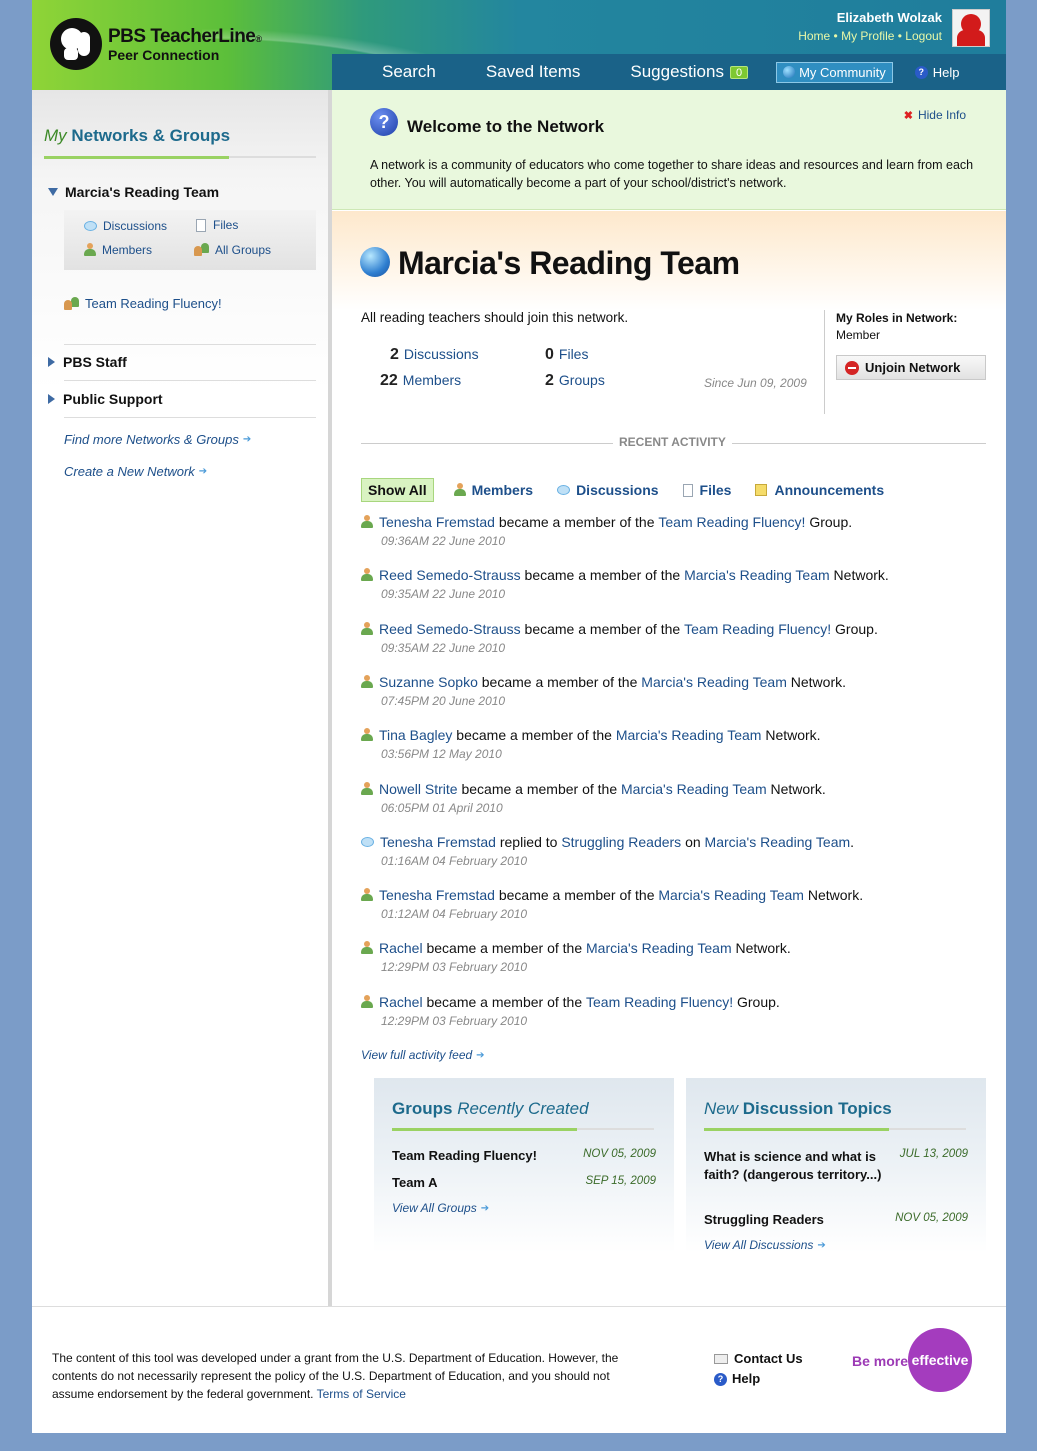 Image resolution: width=1037 pixels, height=1451 pixels. I want to click on view-all-discussions-link: View All Discussions ➔, so click(765, 1245).